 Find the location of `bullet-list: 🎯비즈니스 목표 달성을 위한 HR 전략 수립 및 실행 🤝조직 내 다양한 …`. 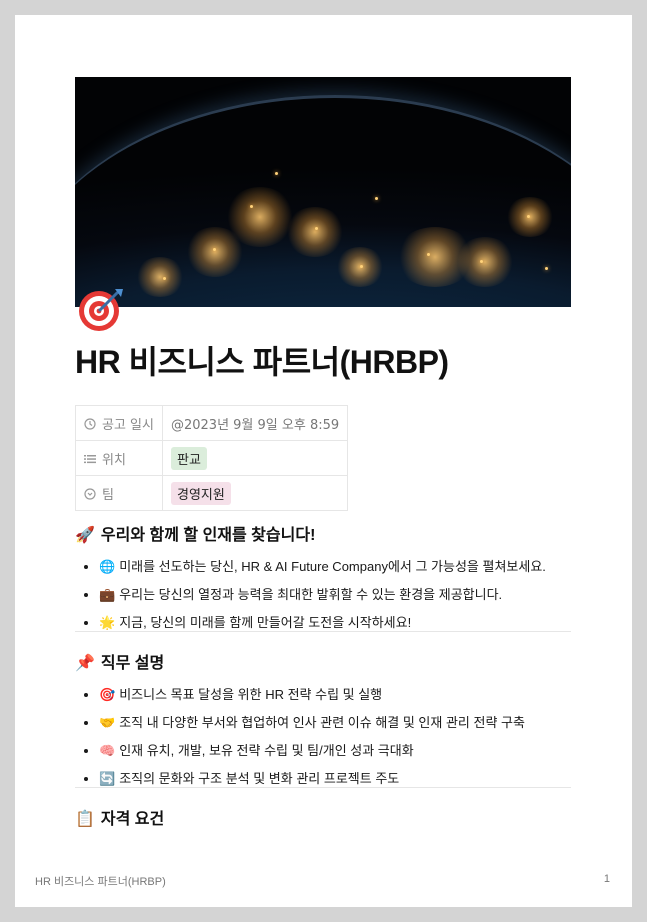

bullet-list: 🎯비즈니스 목표 달성을 위한 HR 전략 수립 및 실행 🤝조직 내 다양한 … is located at coordinates (323, 737).